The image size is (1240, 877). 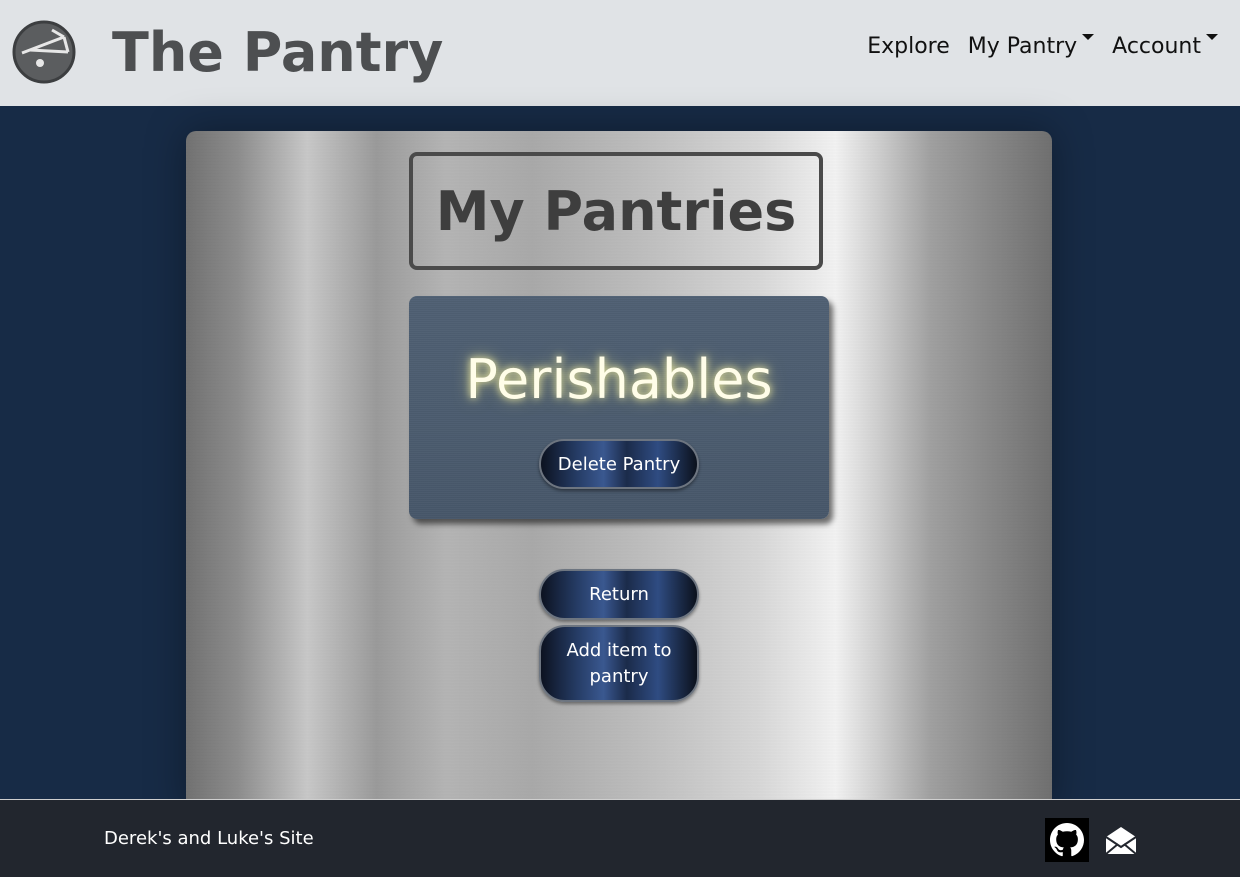 I want to click on nav-account-dropdown: Account, so click(x=1165, y=46).